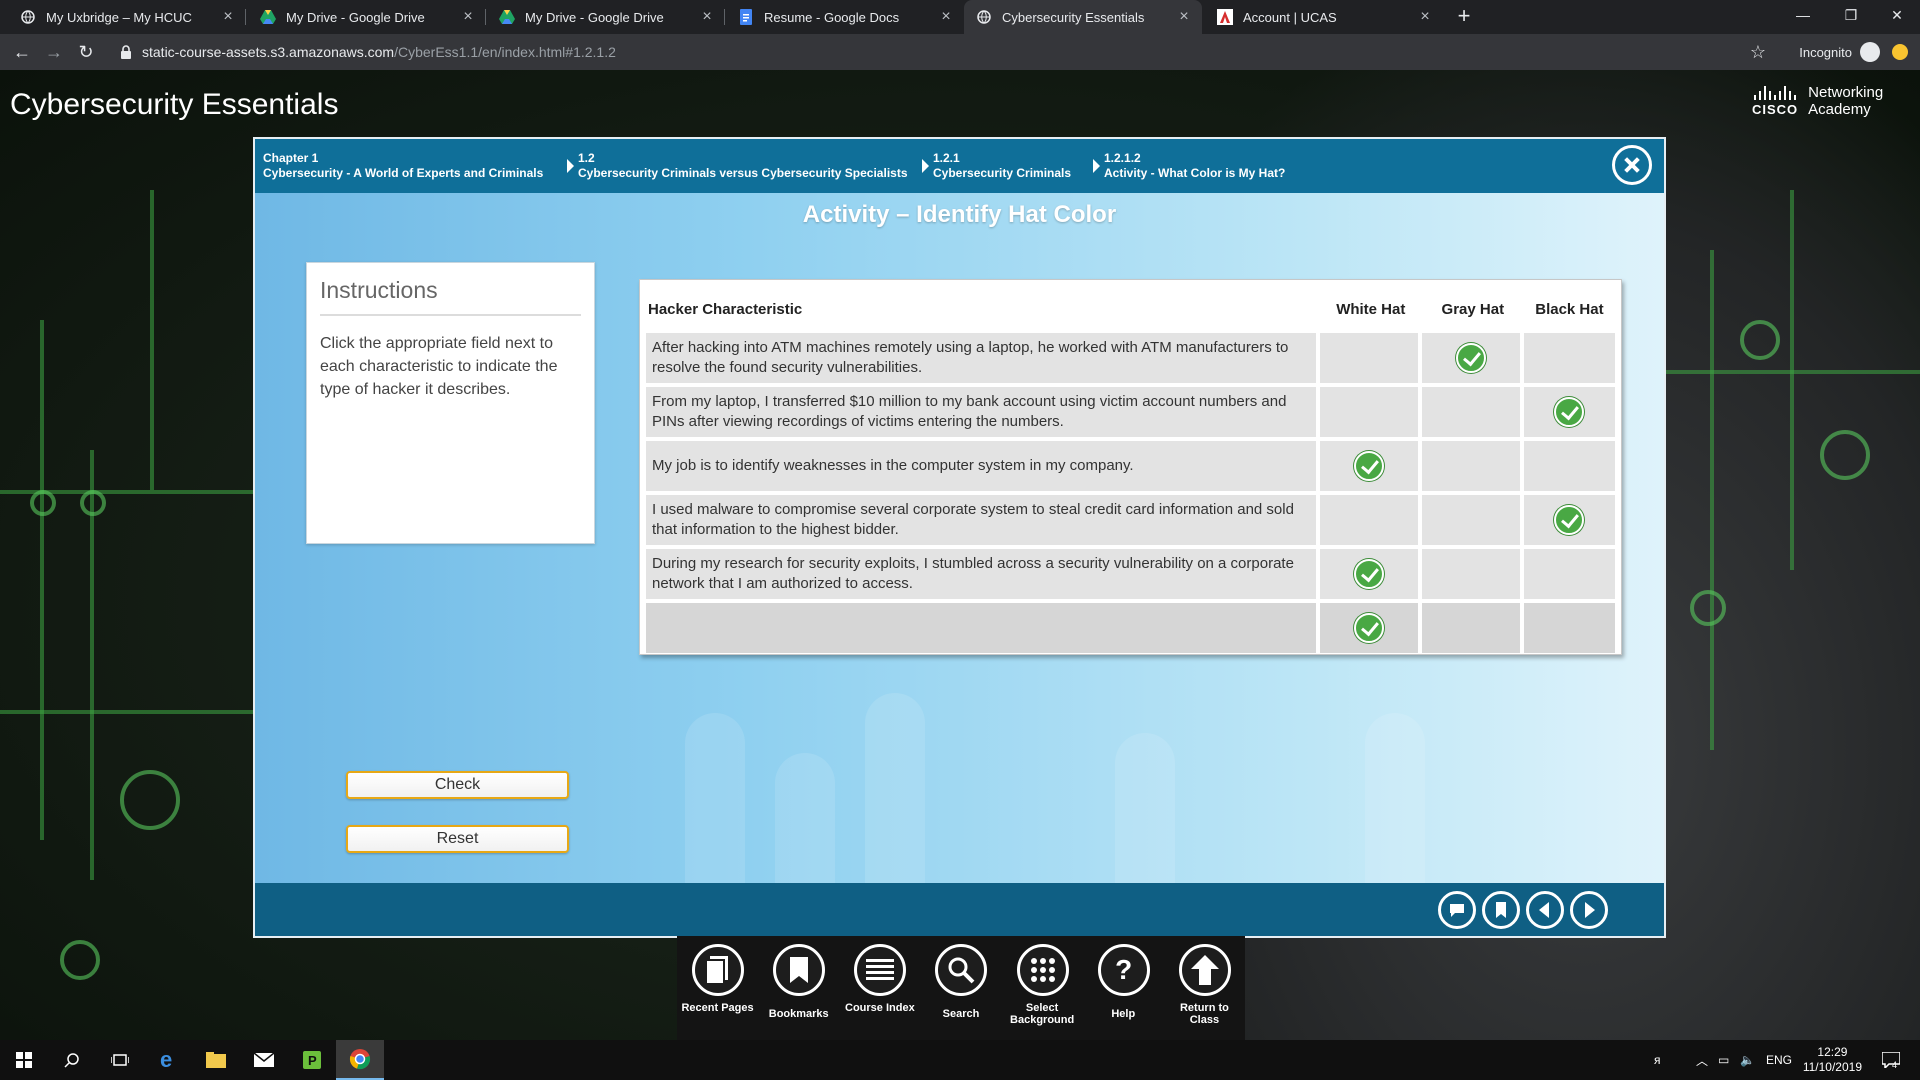  I want to click on dock-help: ? Help, so click(1123, 988).